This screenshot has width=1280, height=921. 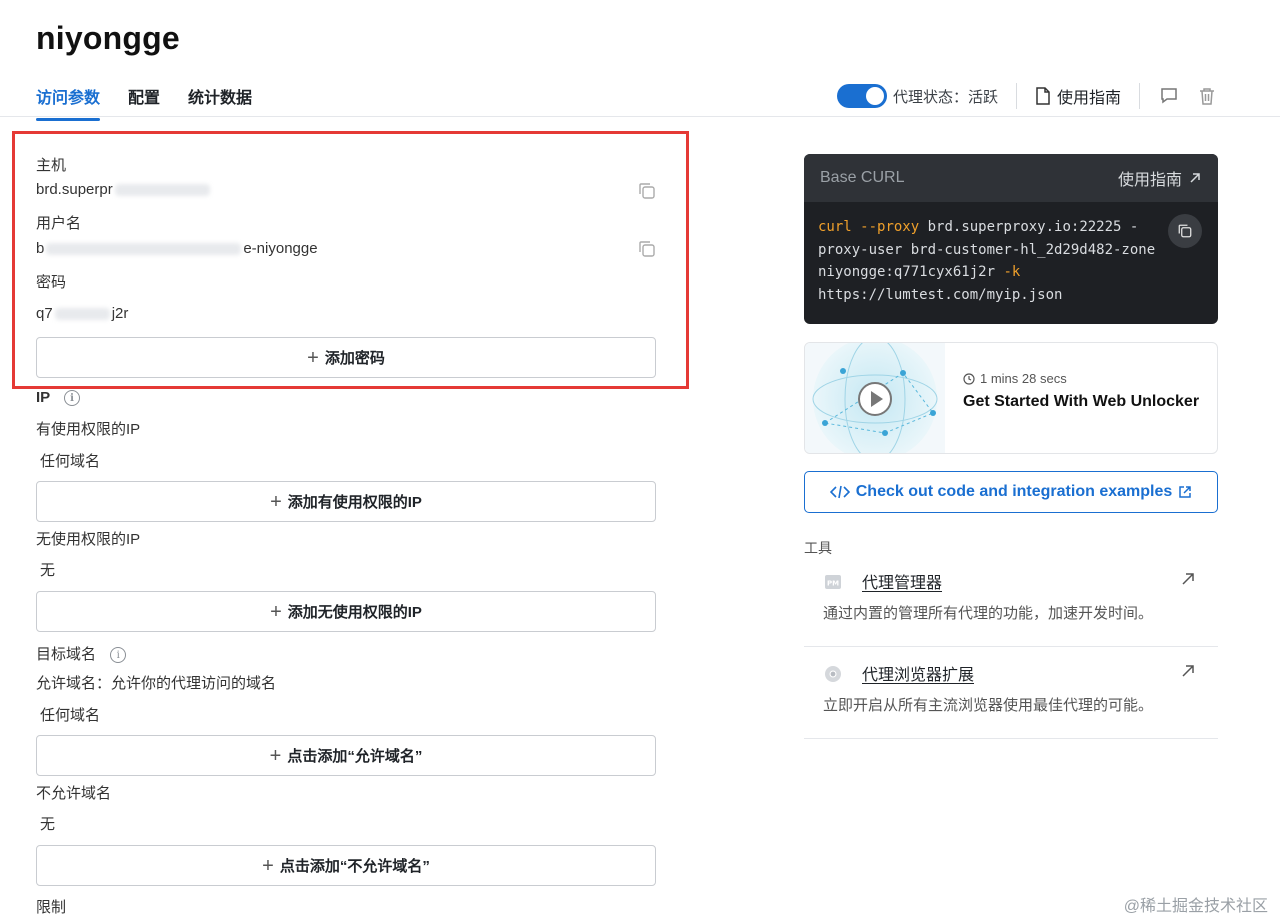 I want to click on add-denied-domain-button: + 点击添加“不允许域名”, so click(x=346, y=865).